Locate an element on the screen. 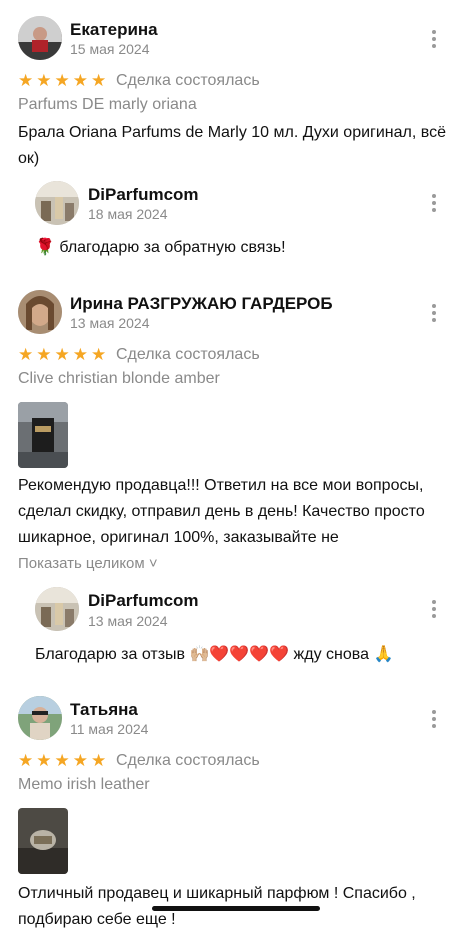 The height and width of the screenshot is (933, 472). product-name: Parfums DE marly oriana is located at coordinates (107, 104).